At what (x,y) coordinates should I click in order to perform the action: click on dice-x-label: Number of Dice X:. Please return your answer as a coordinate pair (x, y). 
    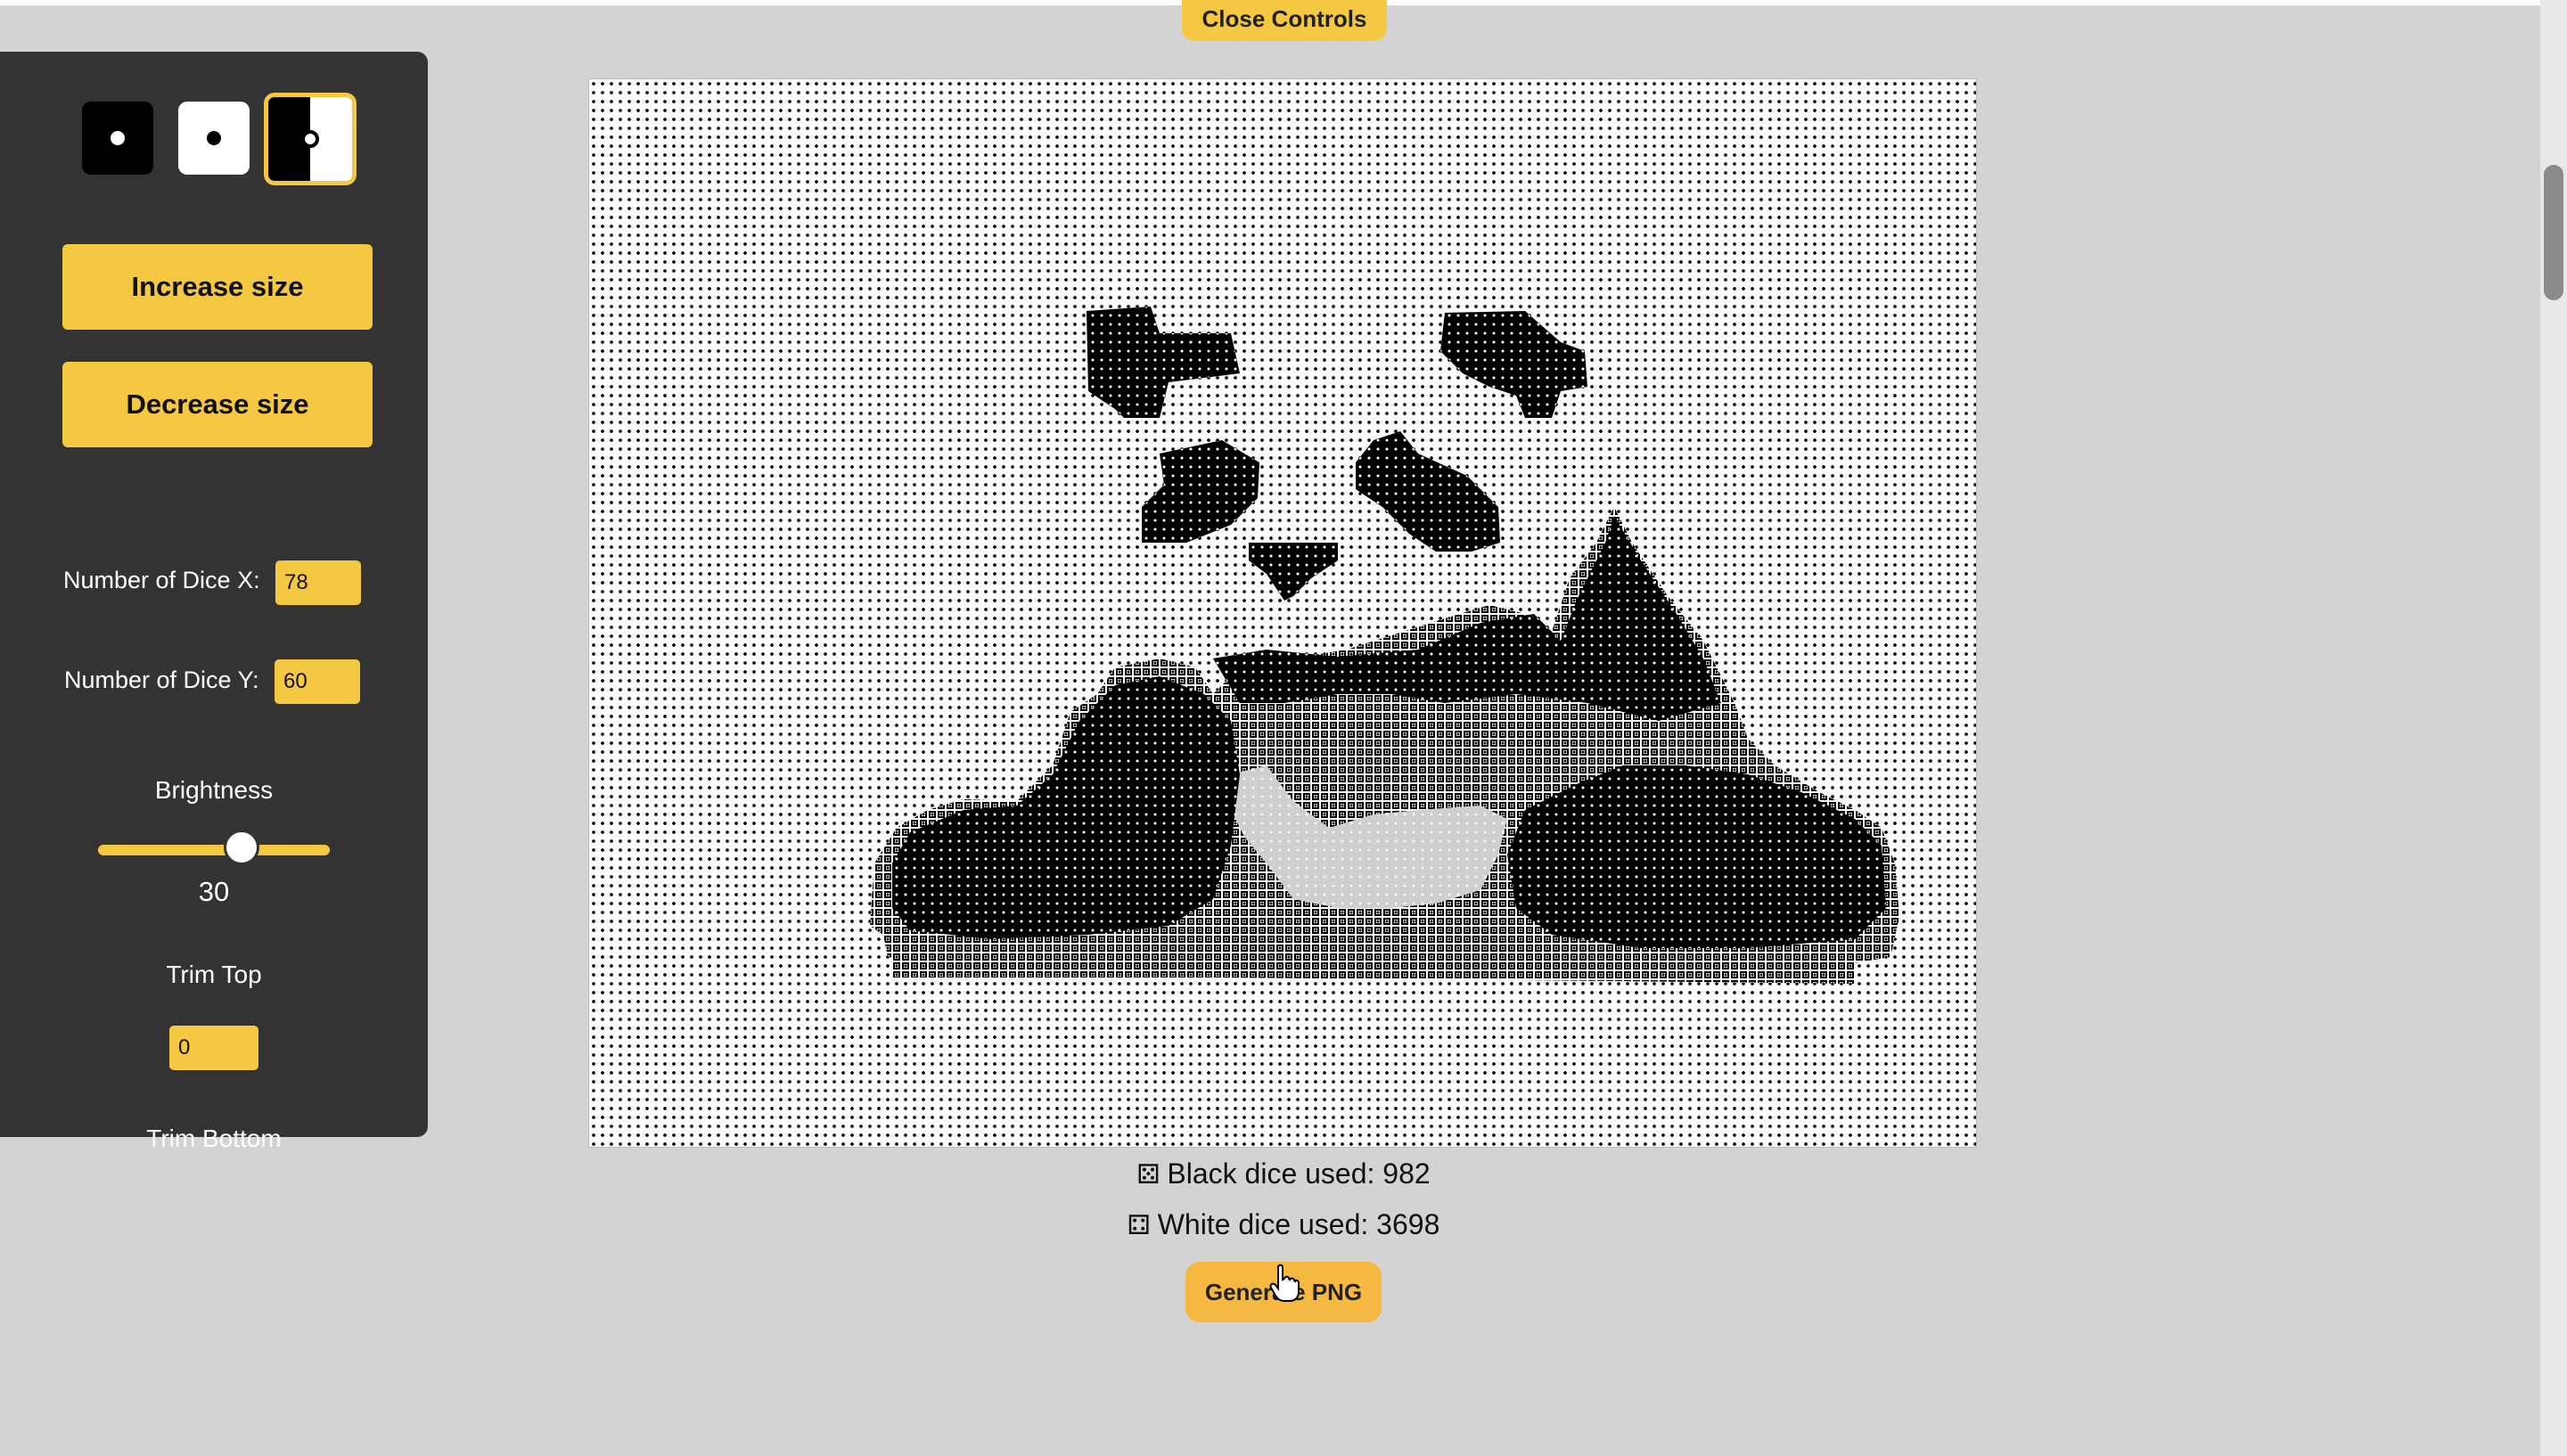
    Looking at the image, I should click on (162, 580).